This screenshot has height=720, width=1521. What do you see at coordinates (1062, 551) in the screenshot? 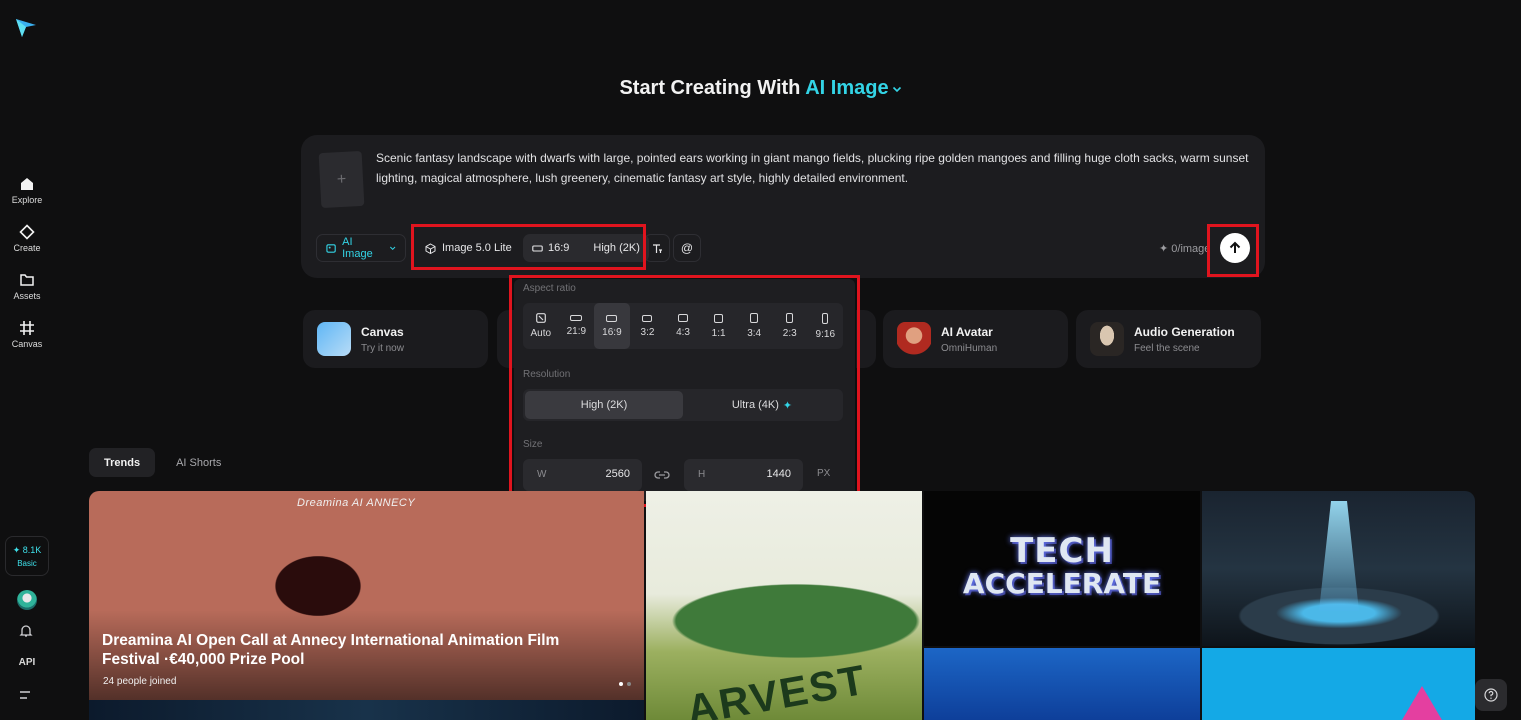
I see `tech-line-1: TECH` at bounding box center [1062, 551].